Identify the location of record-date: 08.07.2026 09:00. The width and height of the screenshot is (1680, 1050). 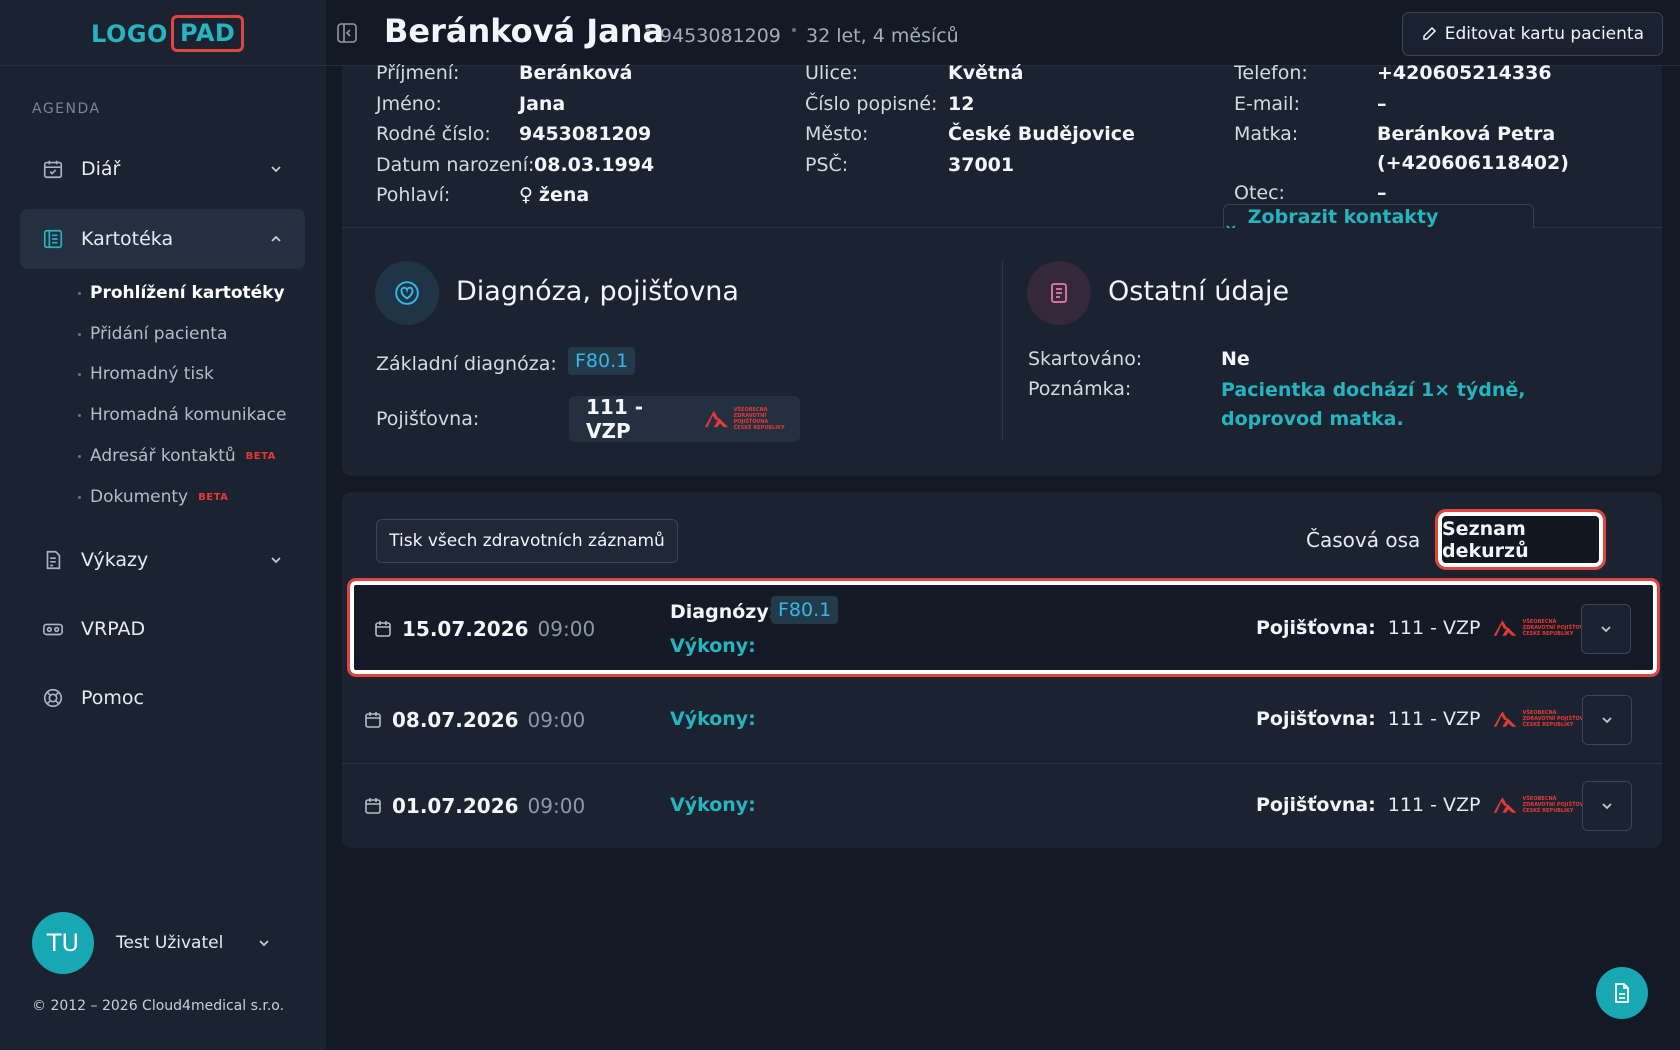
(474, 720).